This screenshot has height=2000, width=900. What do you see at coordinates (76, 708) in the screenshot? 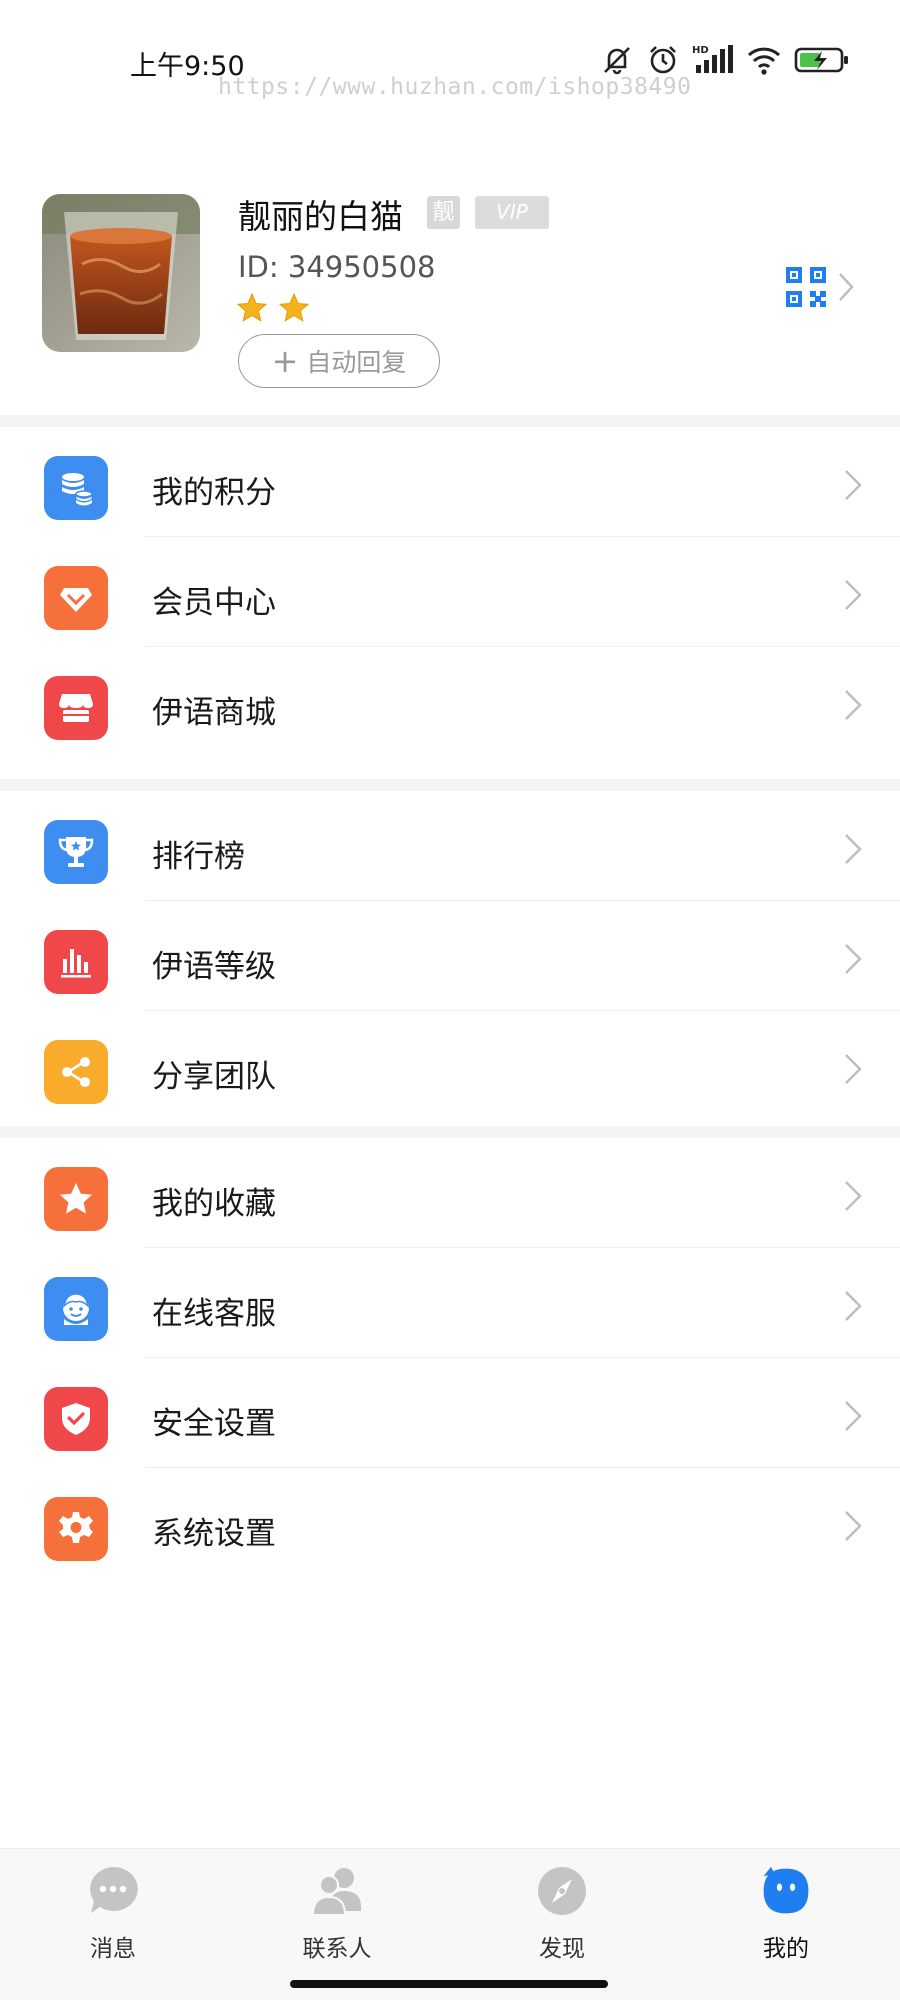
I see `store-icon` at bounding box center [76, 708].